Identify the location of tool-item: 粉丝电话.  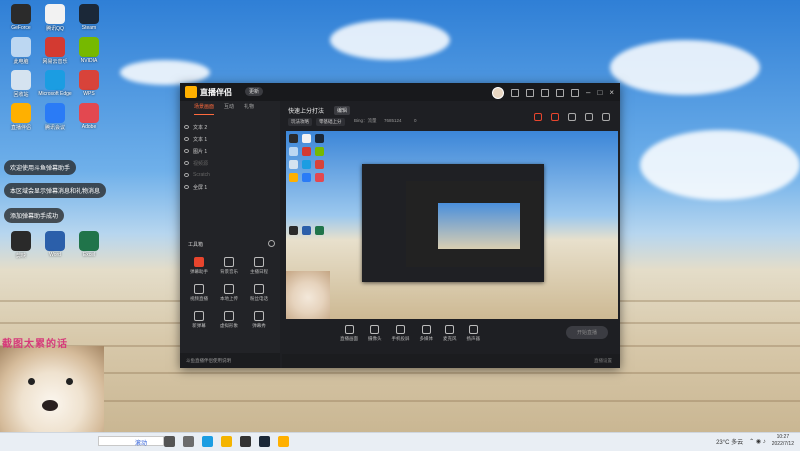
(259, 293).